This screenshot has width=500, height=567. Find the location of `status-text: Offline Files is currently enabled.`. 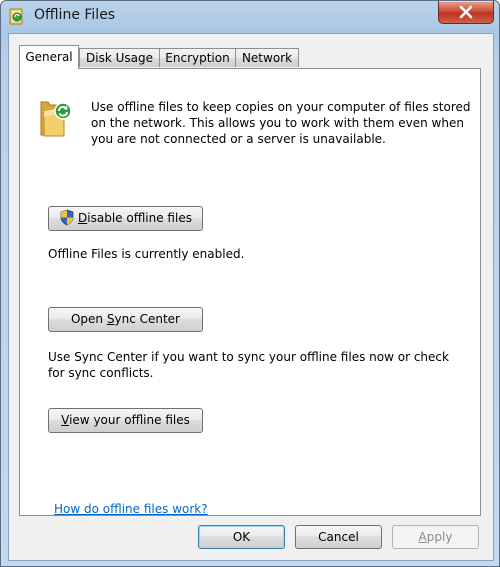

status-text: Offline Files is currently enabled. is located at coordinates (146, 254).